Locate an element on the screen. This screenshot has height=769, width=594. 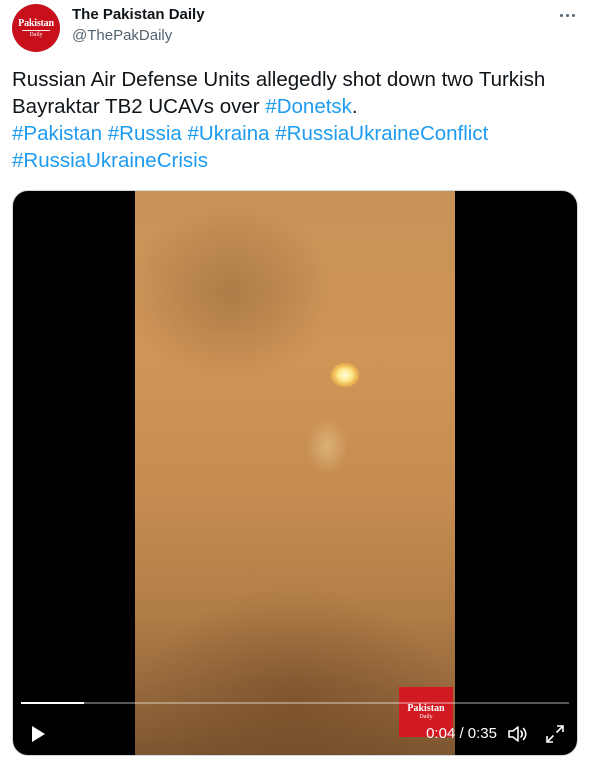
hashtag-russia: #Russia is located at coordinates (145, 133).